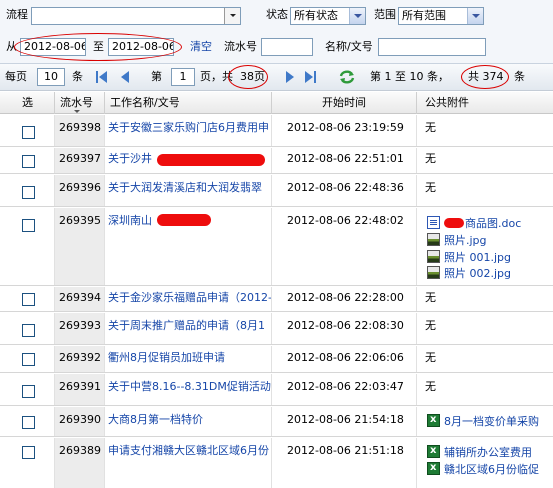 The height and width of the screenshot is (488, 553). What do you see at coordinates (483, 469) in the screenshot?
I see `attachment-xls: 赣北区域6月份临促` at bounding box center [483, 469].